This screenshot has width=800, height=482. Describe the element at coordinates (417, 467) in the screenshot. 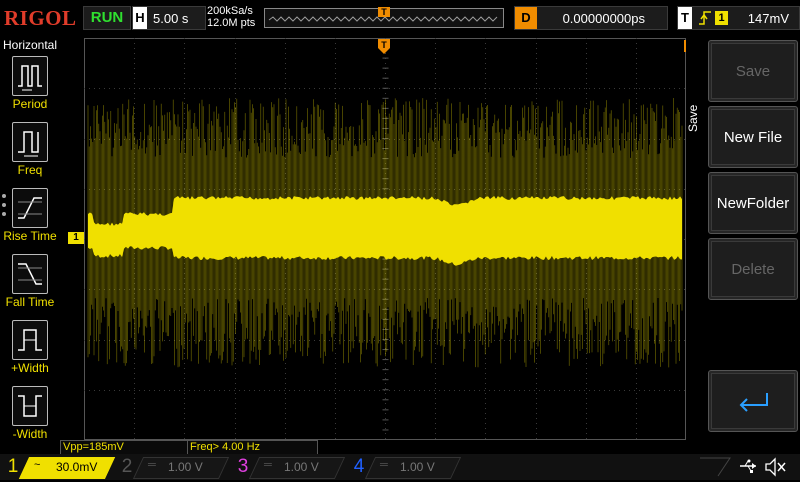

I see `channel-4-scale: 1.00 V` at that location.